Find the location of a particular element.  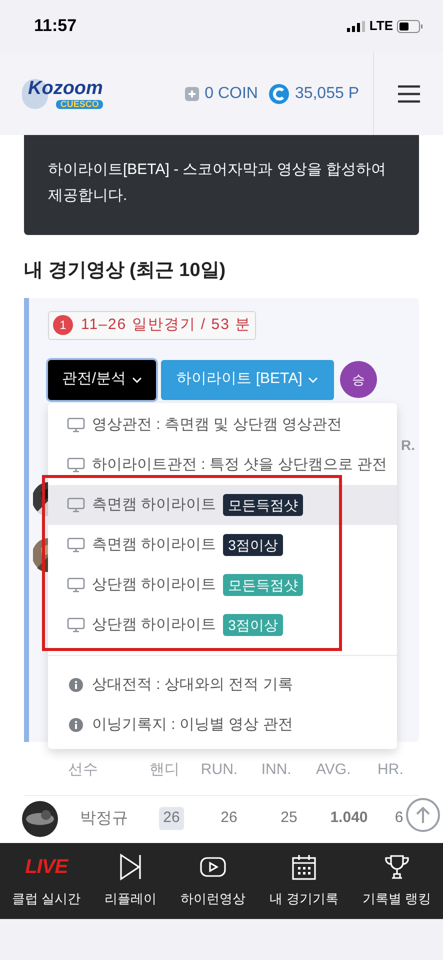

column-header: HR. is located at coordinates (390, 770).